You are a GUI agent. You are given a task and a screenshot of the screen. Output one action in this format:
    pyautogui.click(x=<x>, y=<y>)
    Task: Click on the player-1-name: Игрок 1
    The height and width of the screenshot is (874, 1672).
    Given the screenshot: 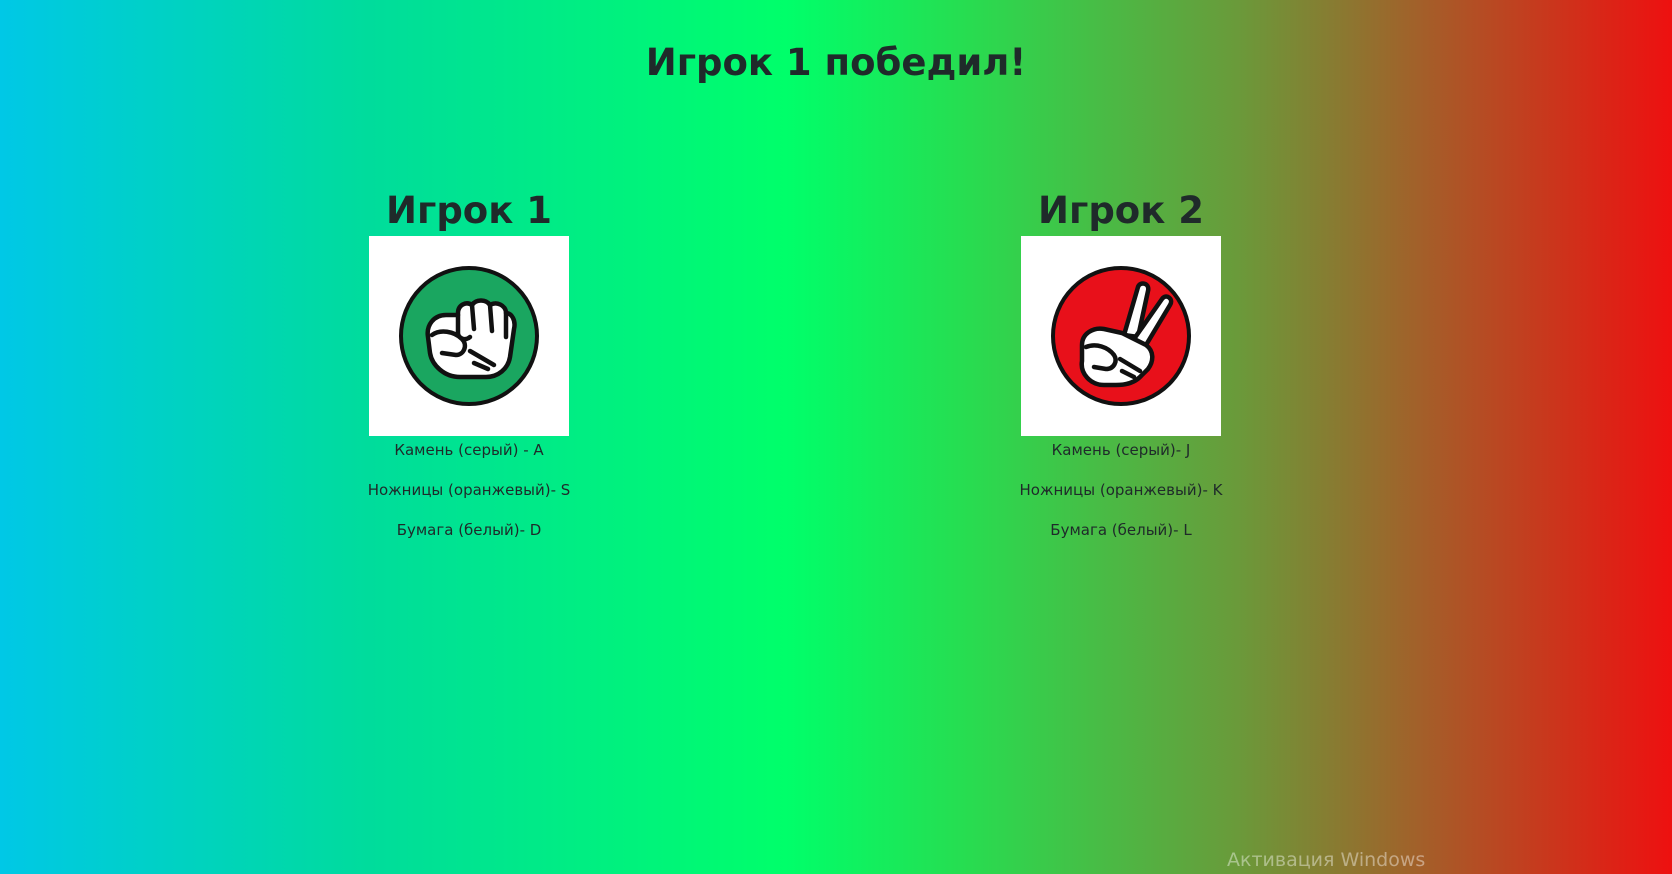 What is the action you would take?
    pyautogui.click(x=469, y=210)
    